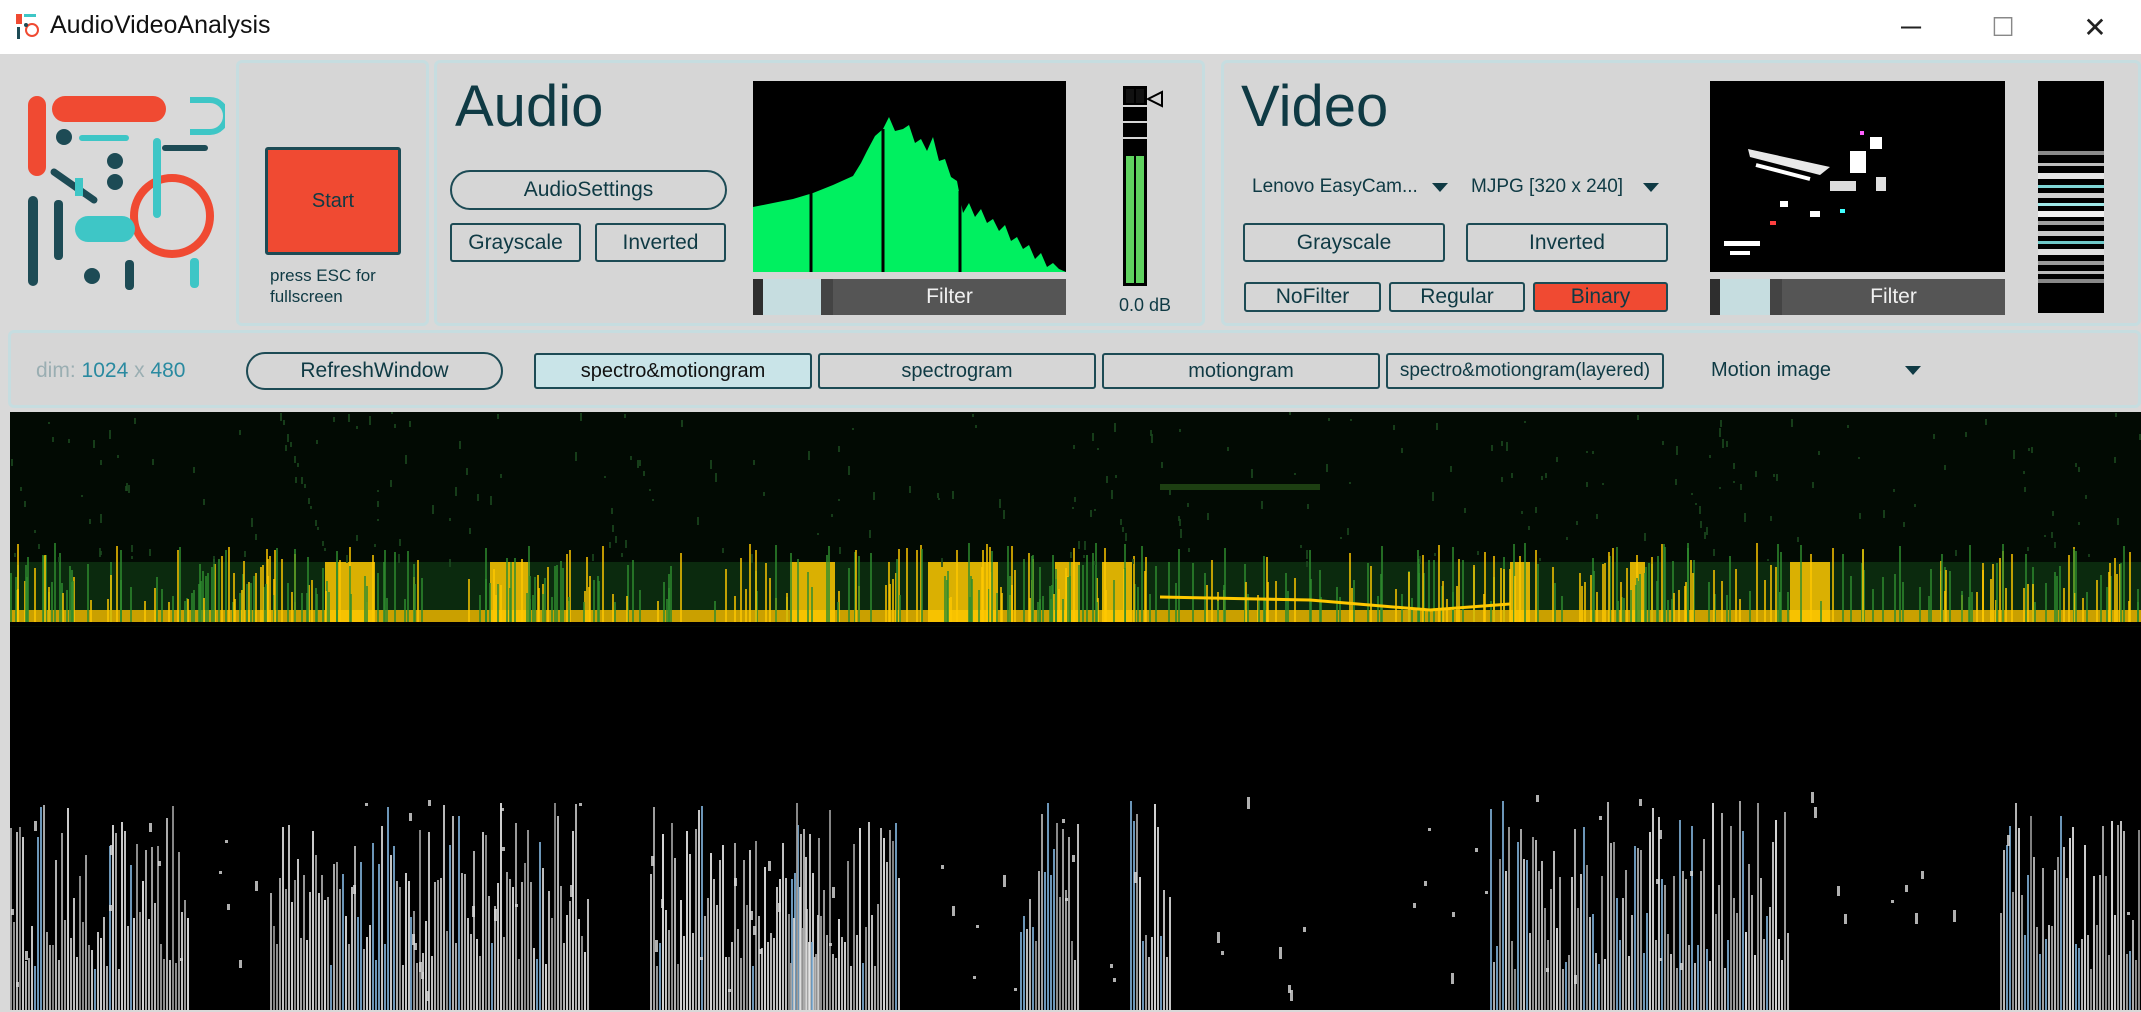  What do you see at coordinates (1745, 297) in the screenshot?
I see `video-filter-handle` at bounding box center [1745, 297].